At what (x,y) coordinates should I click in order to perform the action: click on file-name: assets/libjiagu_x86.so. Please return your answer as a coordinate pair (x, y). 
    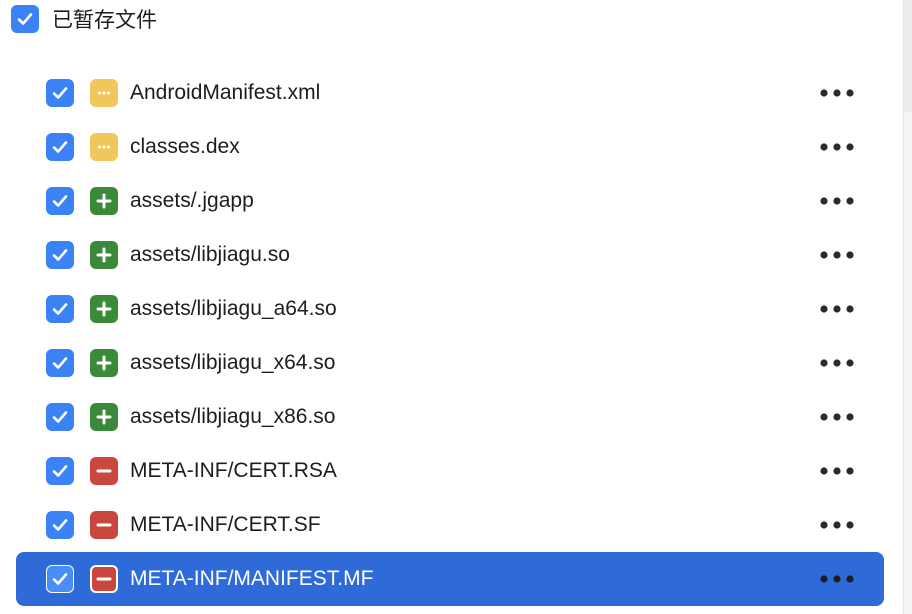
    Looking at the image, I should click on (233, 416).